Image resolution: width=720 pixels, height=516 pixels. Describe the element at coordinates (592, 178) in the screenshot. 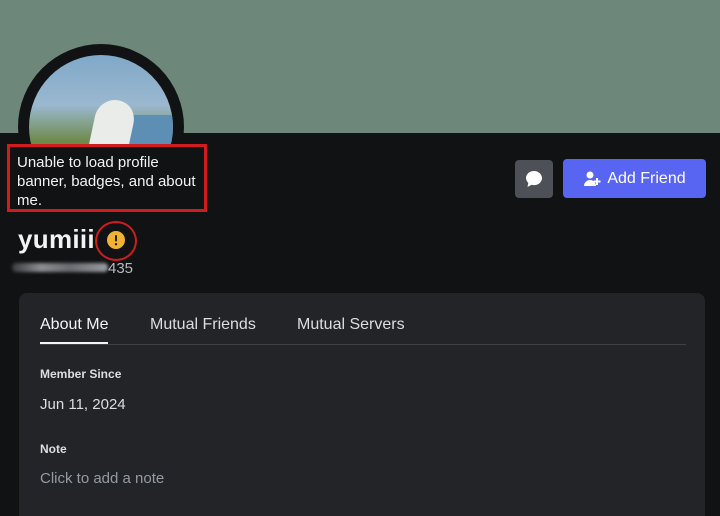

I see `add-user-icon` at that location.